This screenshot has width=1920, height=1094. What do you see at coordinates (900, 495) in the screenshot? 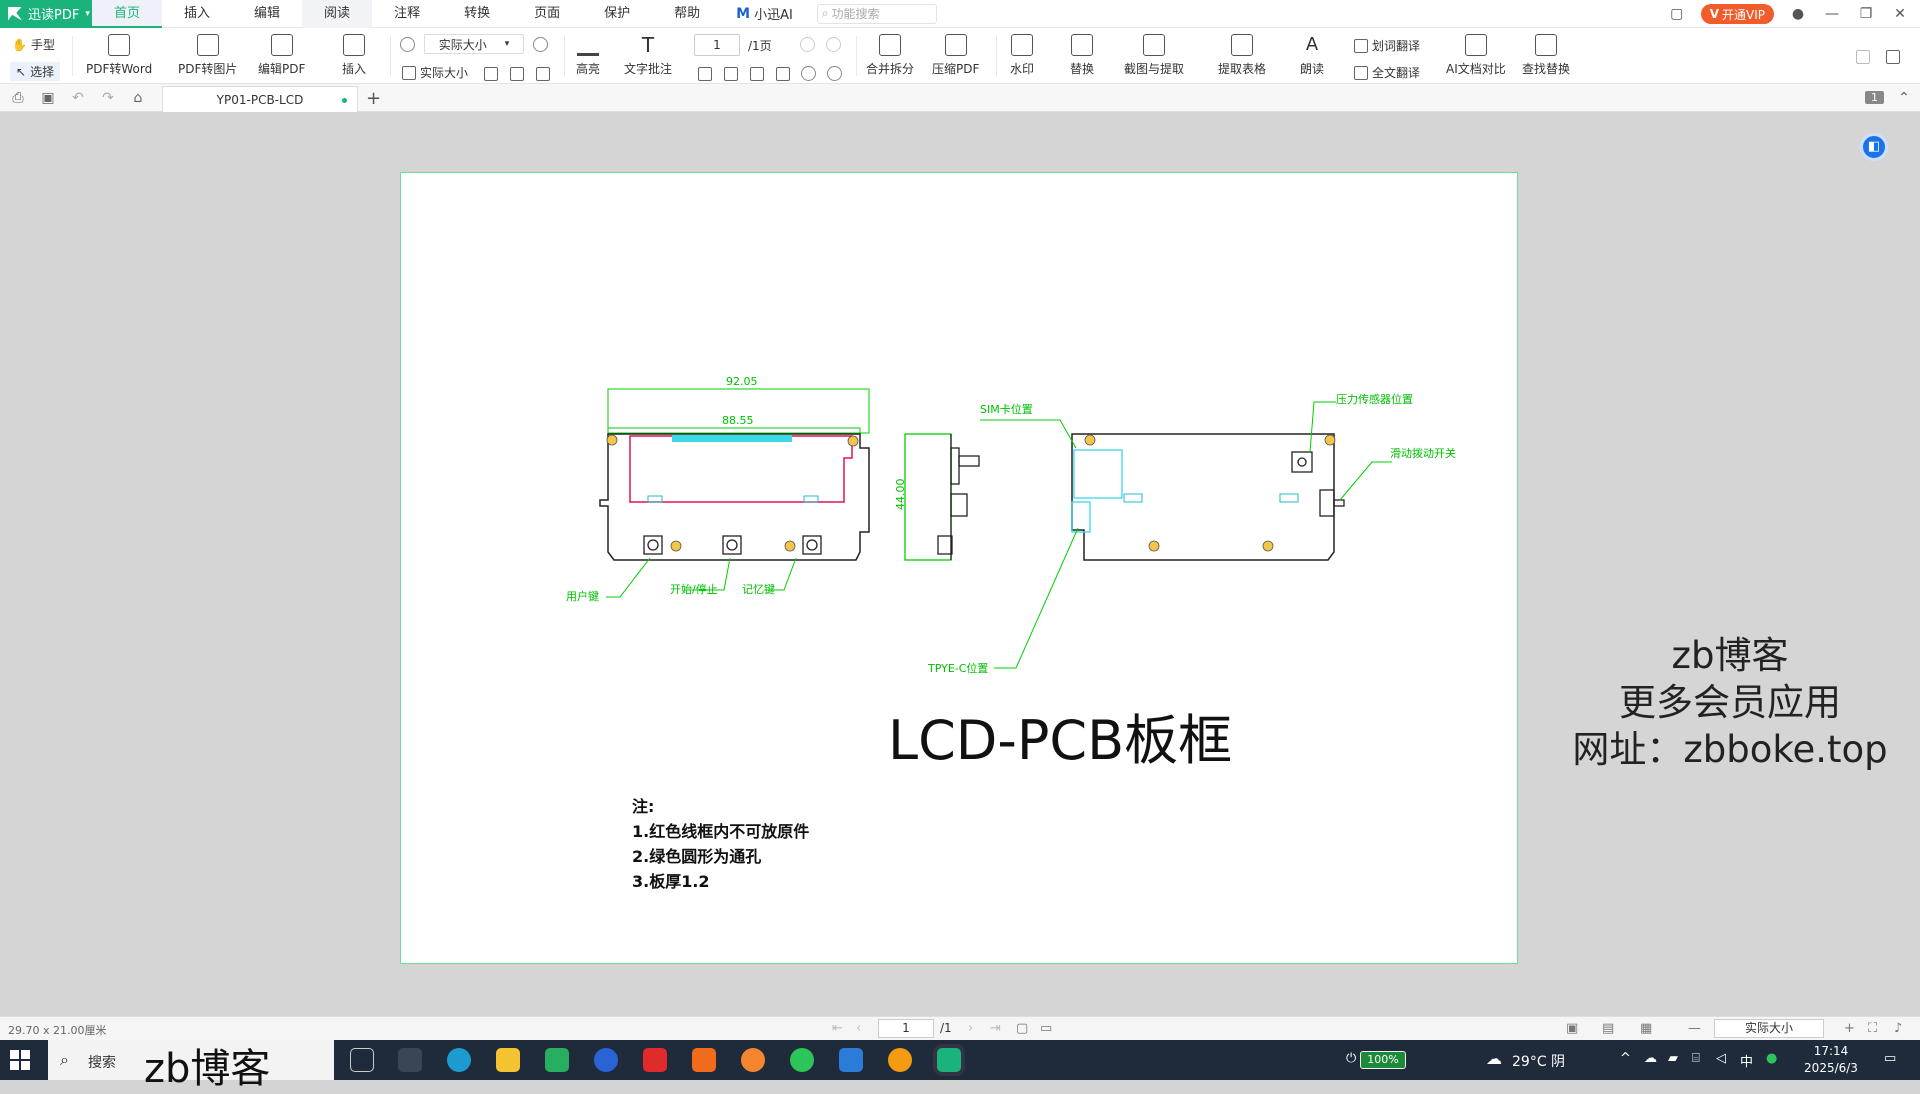
I see `dim-height-label: 44.00` at bounding box center [900, 495].